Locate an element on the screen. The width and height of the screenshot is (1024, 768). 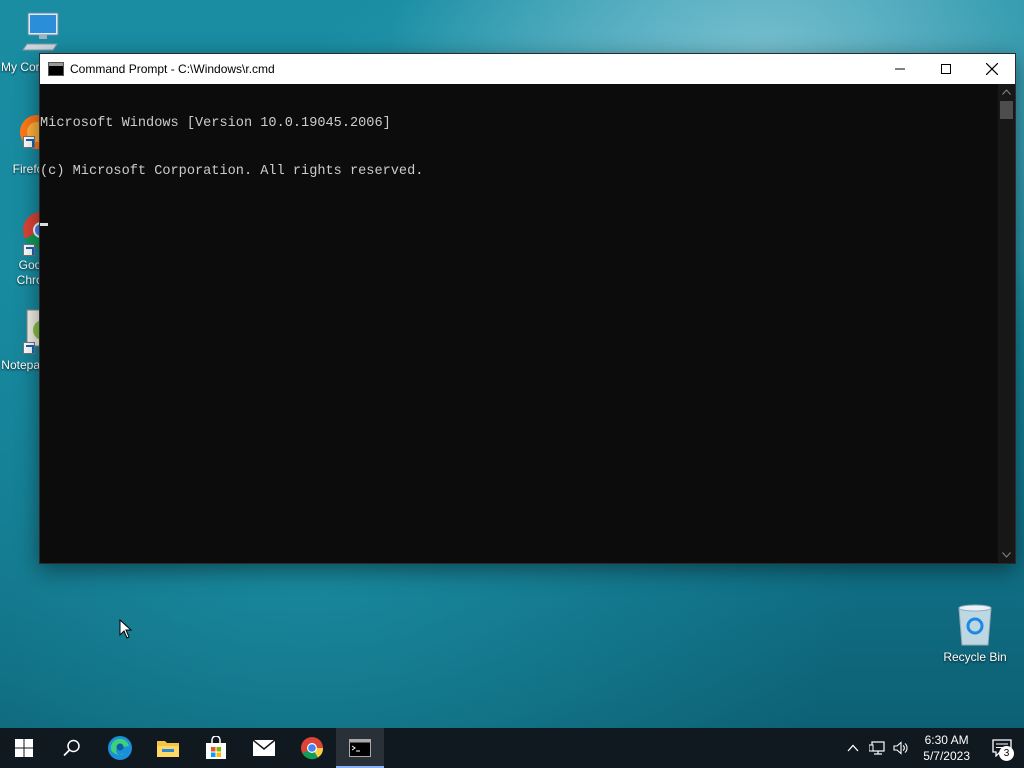
mouse-pointer-icon is located at coordinates (126, 631).